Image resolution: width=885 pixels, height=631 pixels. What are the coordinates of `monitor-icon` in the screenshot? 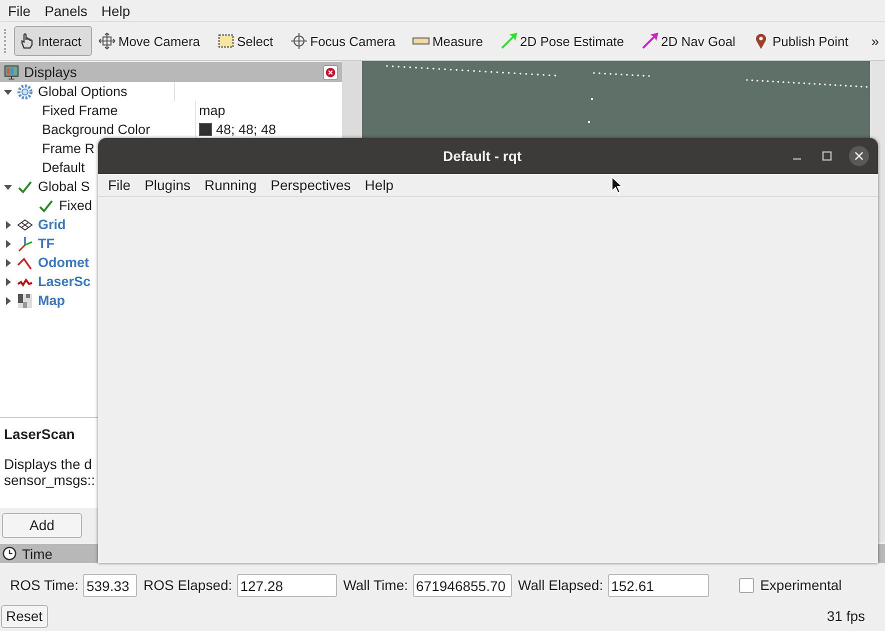 It's located at (11, 72).